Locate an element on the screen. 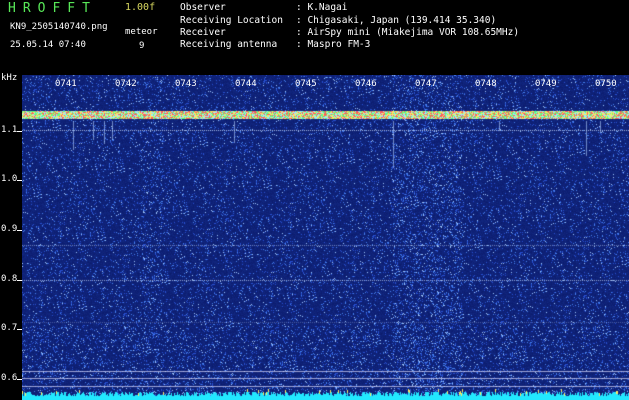  y-axis-unit: kHz is located at coordinates (9, 78).